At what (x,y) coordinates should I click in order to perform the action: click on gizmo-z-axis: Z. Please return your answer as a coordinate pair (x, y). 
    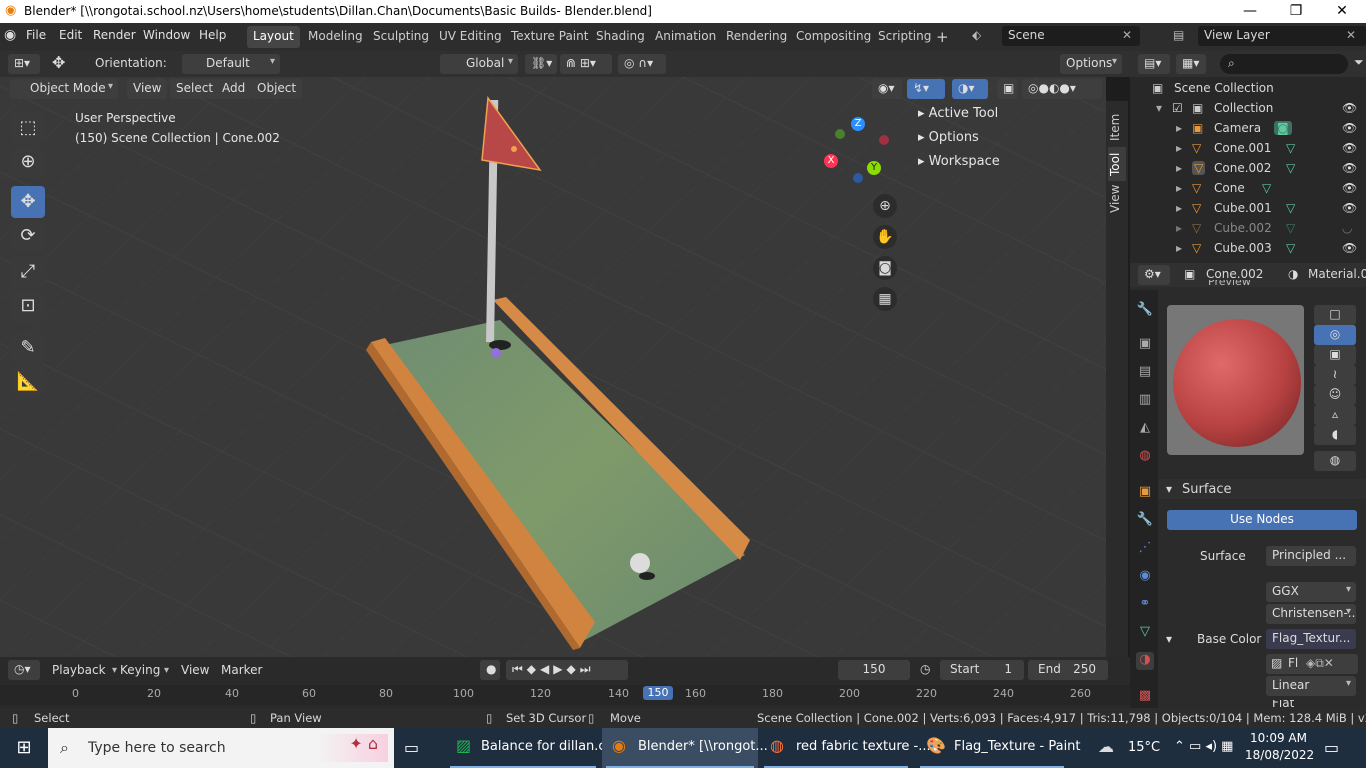
    Looking at the image, I should click on (858, 124).